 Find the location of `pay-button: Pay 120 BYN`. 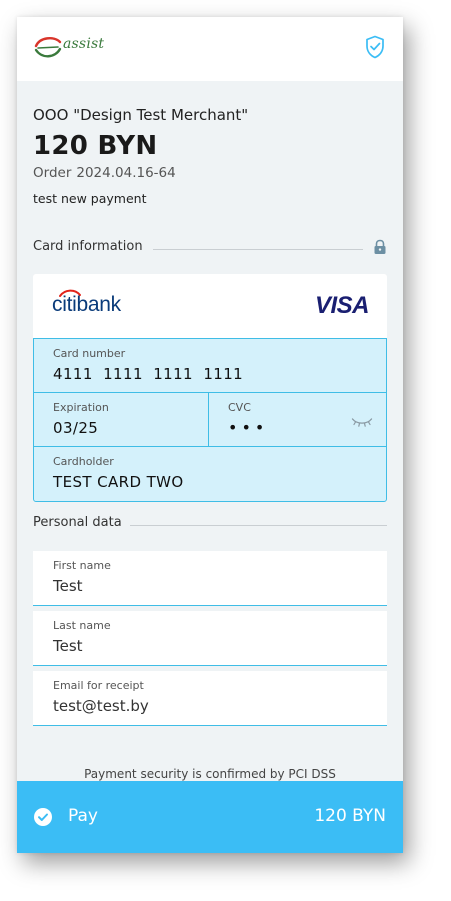

pay-button: Pay 120 BYN is located at coordinates (210, 817).